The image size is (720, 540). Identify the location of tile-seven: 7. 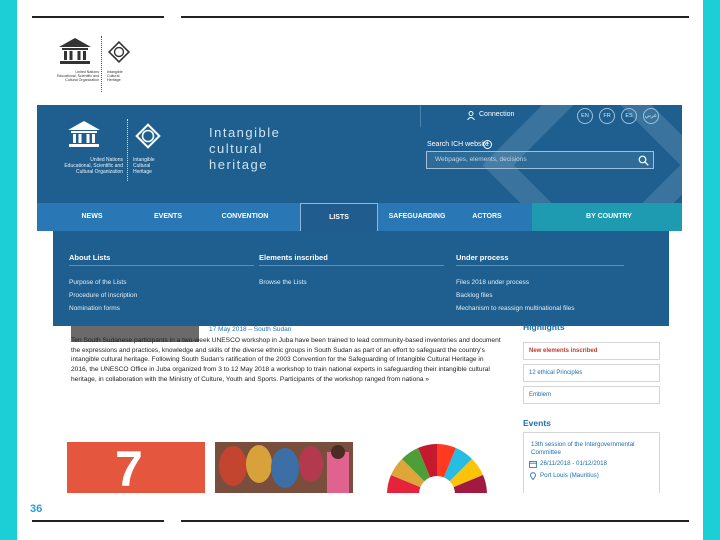
(136, 467).